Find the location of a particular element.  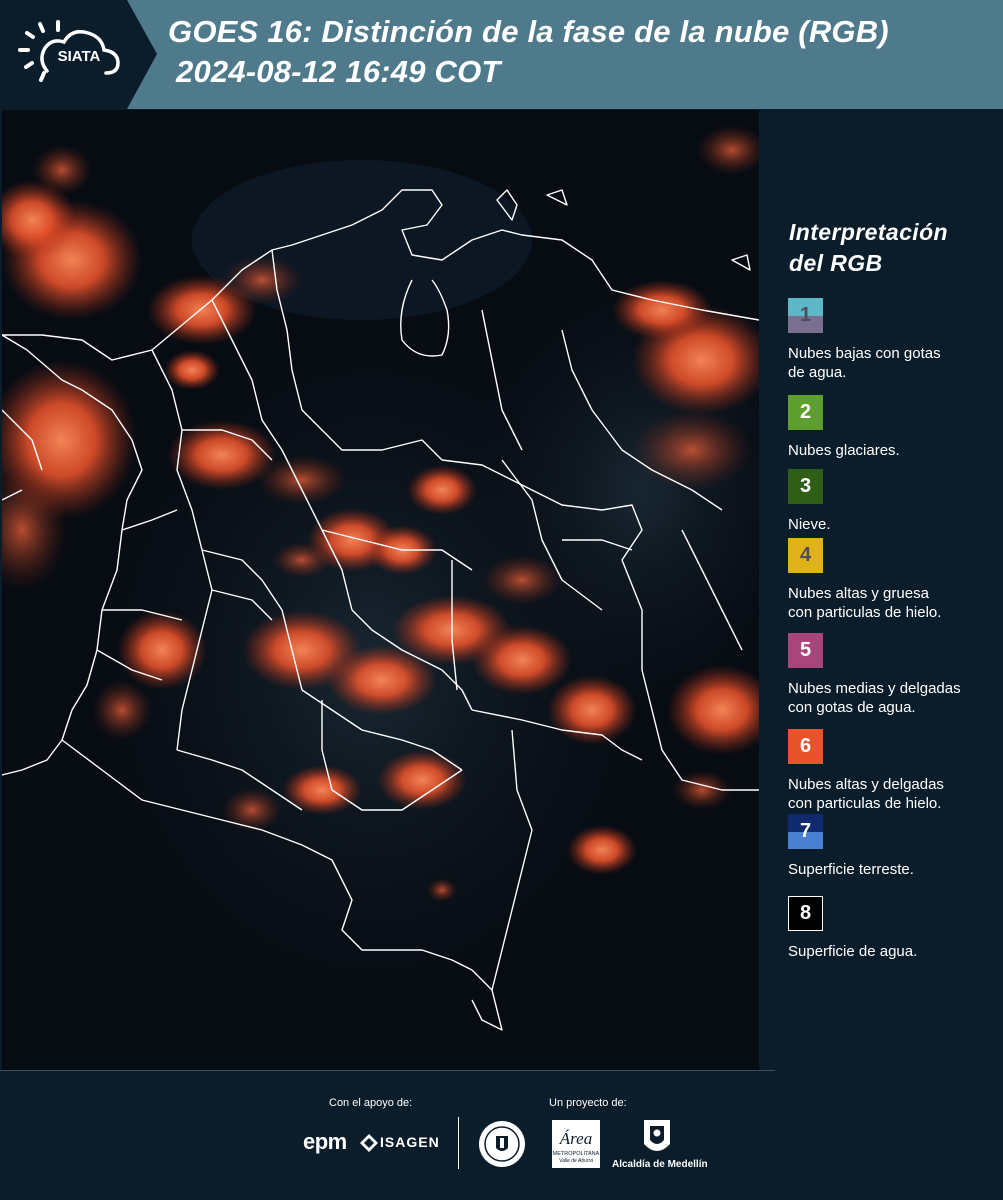

legend-swatch-5: 5 is located at coordinates (805, 650).